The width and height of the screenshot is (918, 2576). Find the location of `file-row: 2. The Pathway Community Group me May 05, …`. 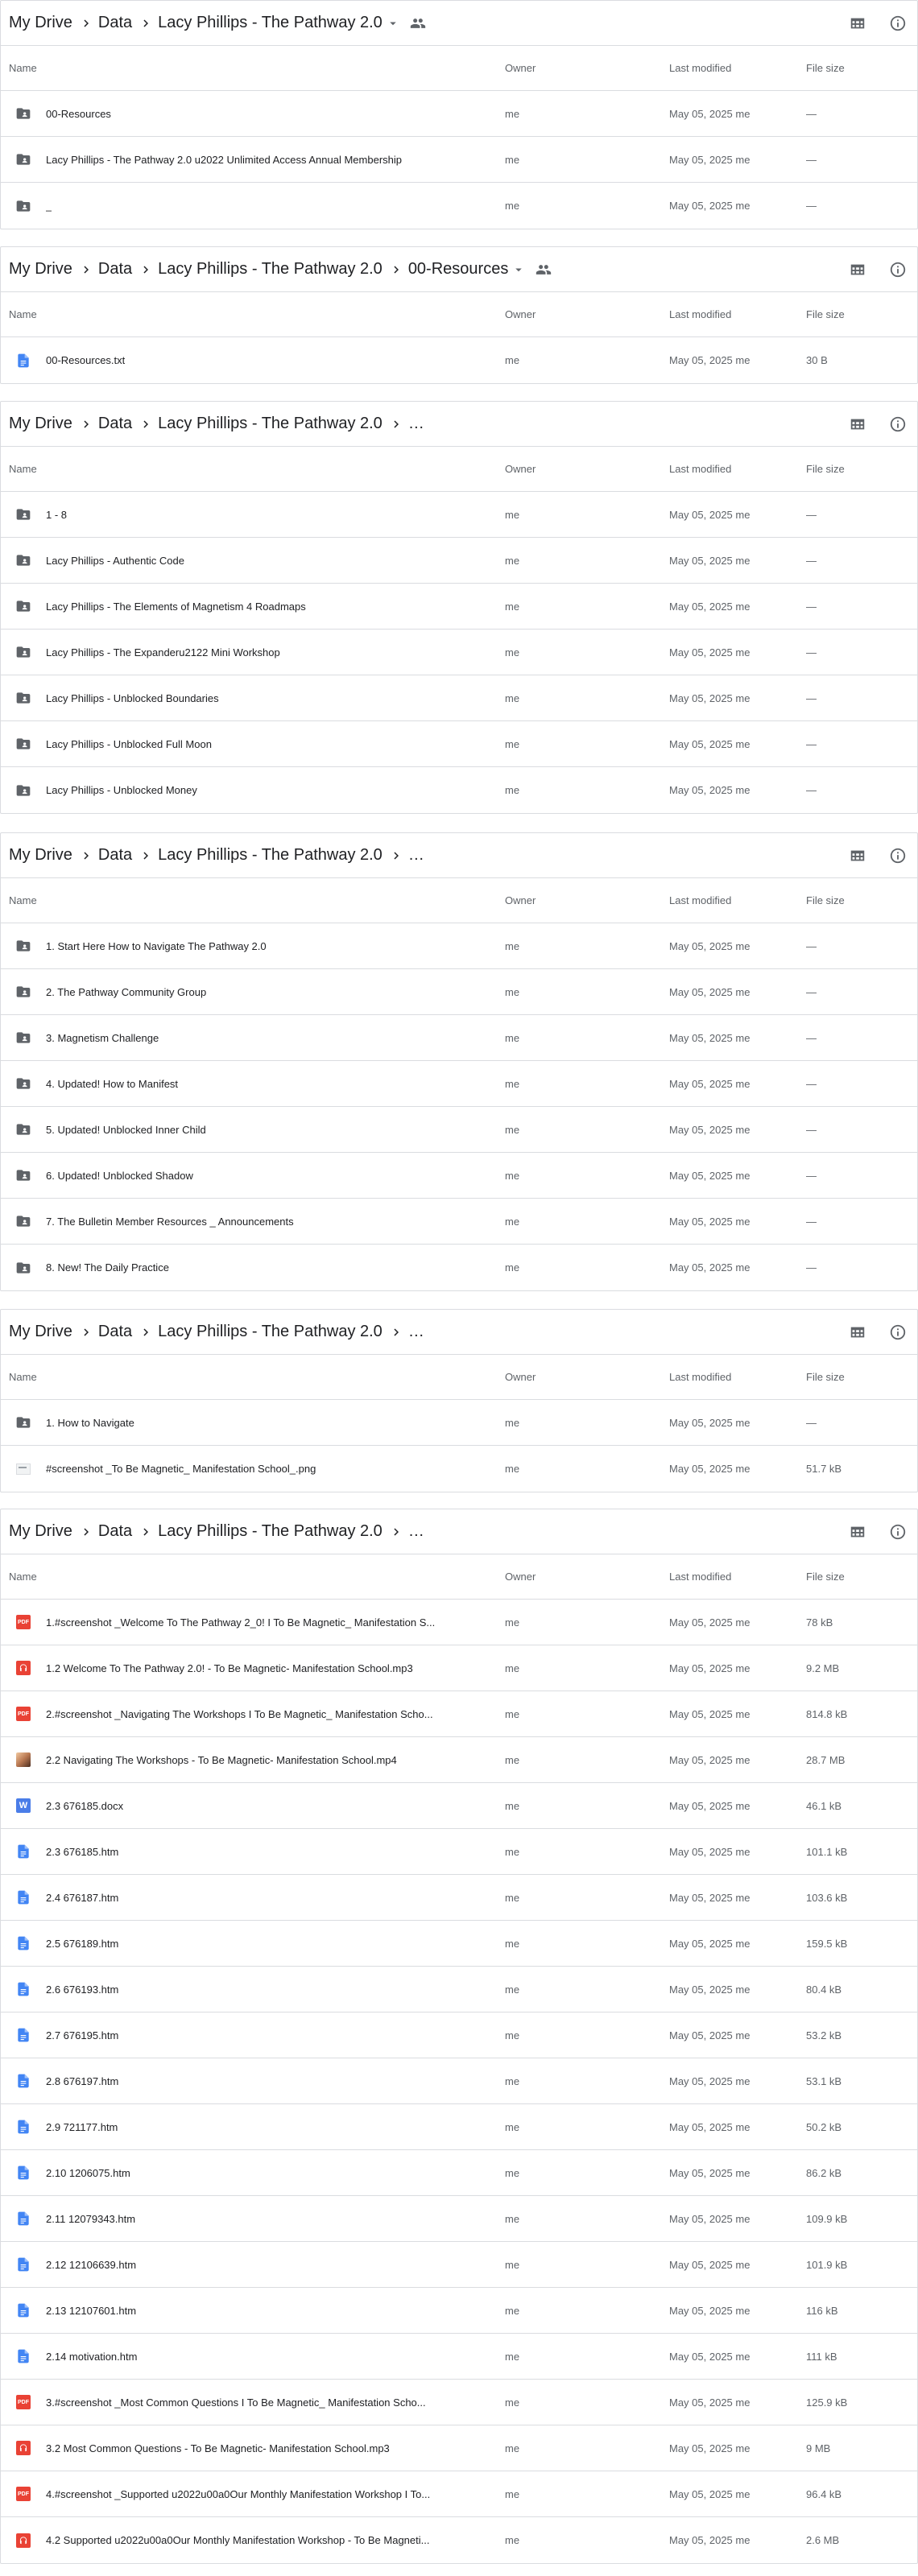

file-row: 2. The Pathway Community Group me May 05, … is located at coordinates (459, 992).